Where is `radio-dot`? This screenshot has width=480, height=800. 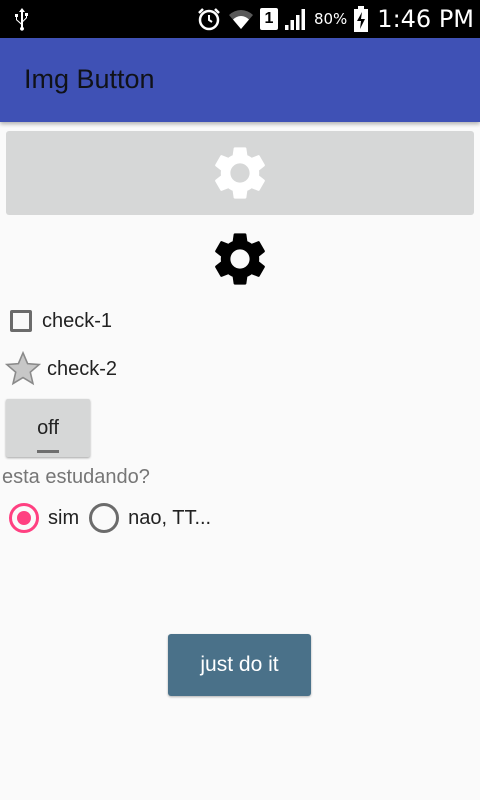 radio-dot is located at coordinates (24, 518).